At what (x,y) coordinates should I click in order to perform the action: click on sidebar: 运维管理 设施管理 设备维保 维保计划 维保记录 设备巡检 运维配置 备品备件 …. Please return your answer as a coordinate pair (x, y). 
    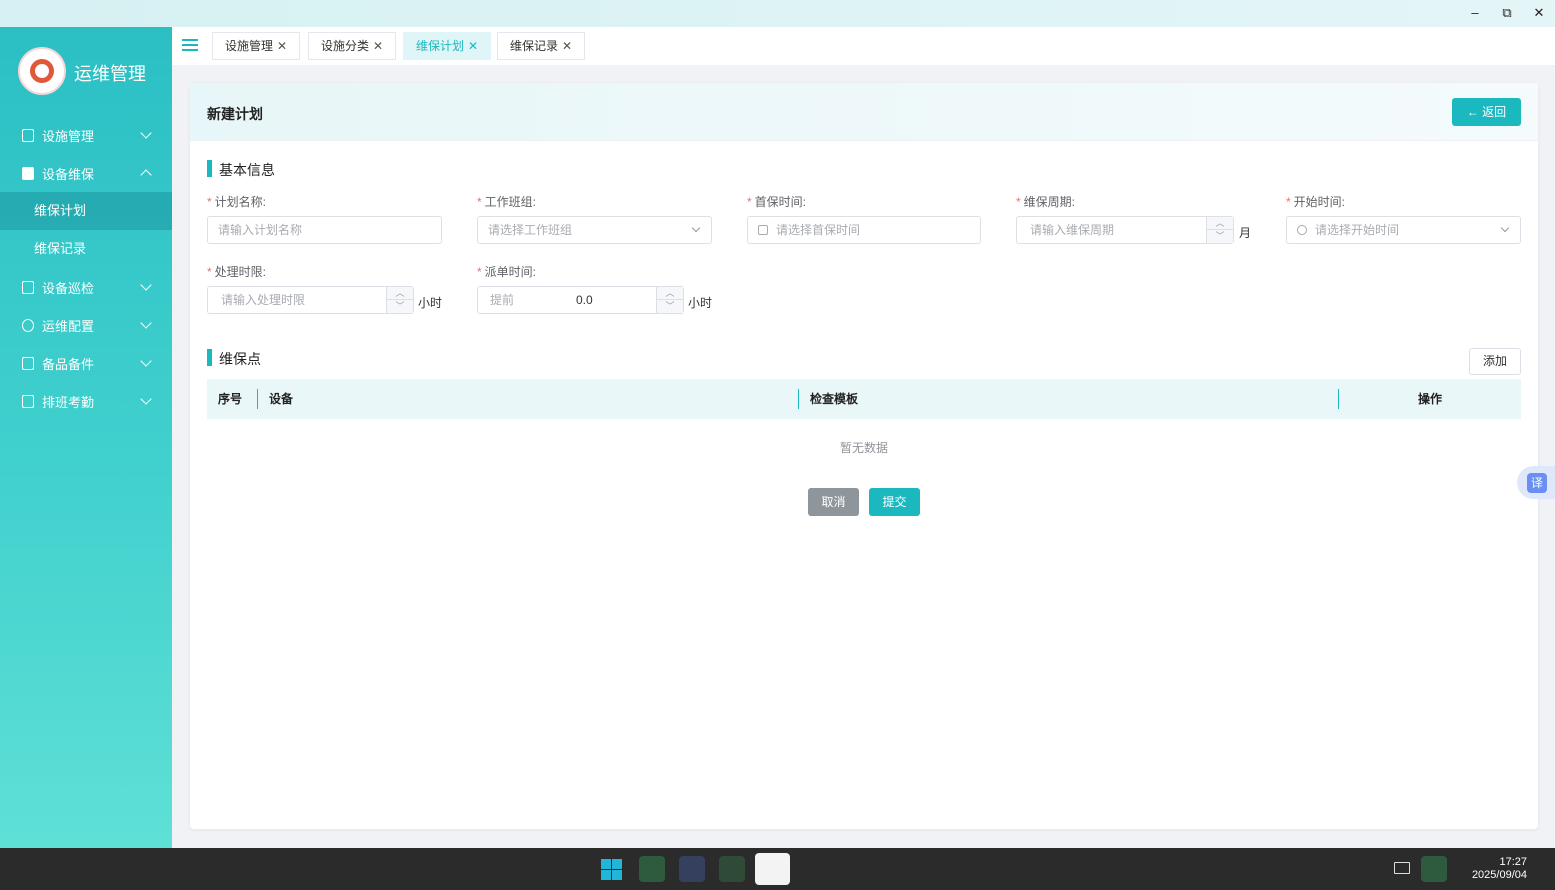
    Looking at the image, I should click on (86, 437).